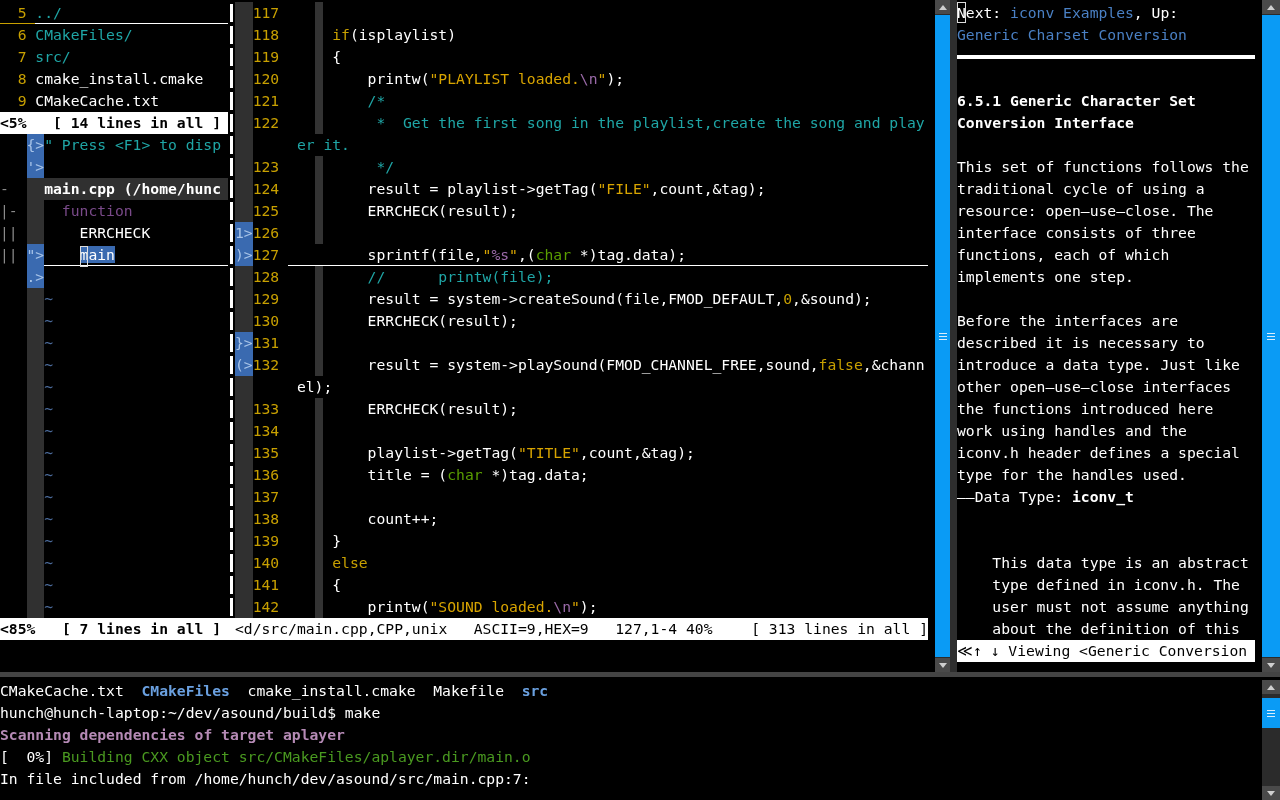 The image size is (1280, 800). I want to click on line-number: 141, so click(266, 584).